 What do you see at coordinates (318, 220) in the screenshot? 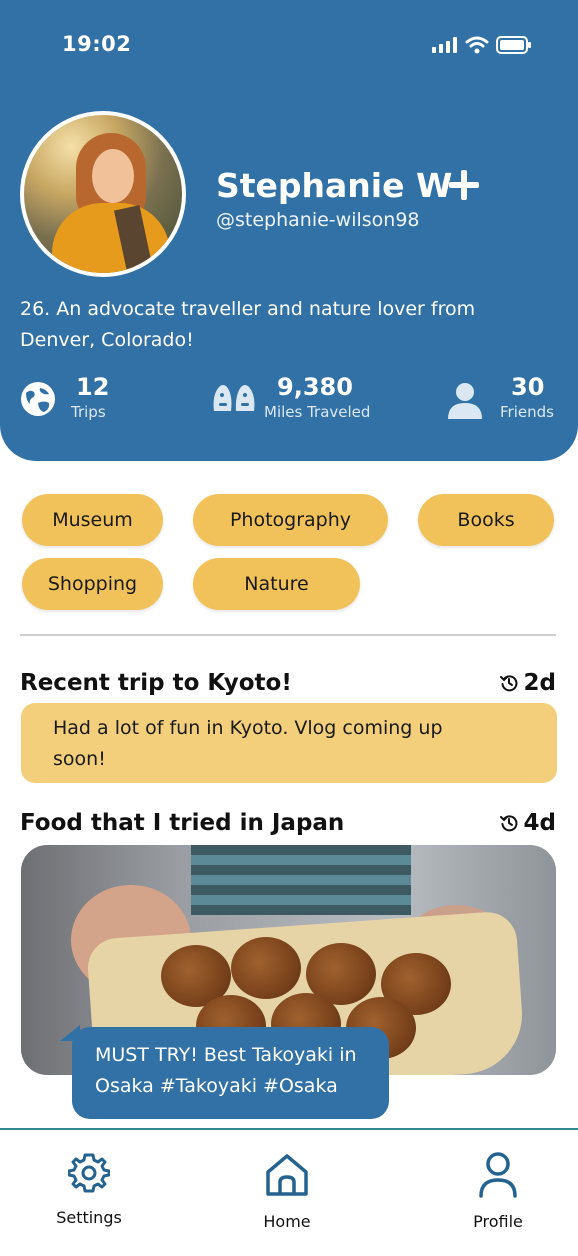
I see `profile-handle: @stephanie-wilson98` at bounding box center [318, 220].